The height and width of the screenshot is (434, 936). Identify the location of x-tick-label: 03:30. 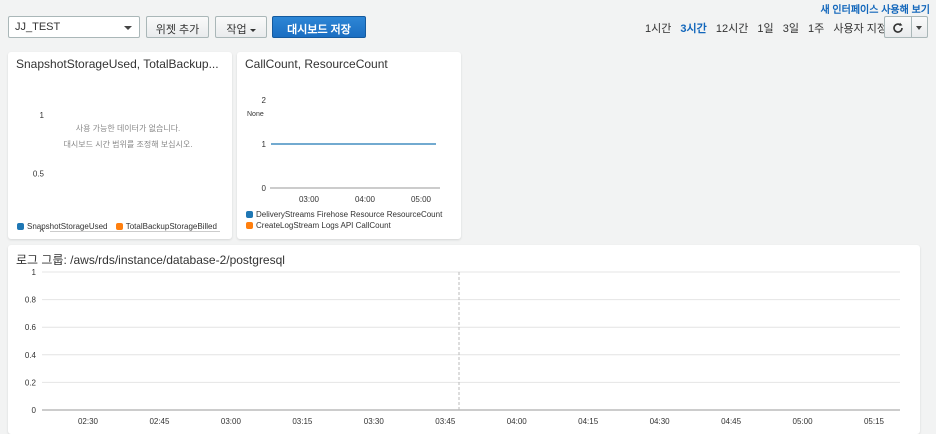
(374, 421).